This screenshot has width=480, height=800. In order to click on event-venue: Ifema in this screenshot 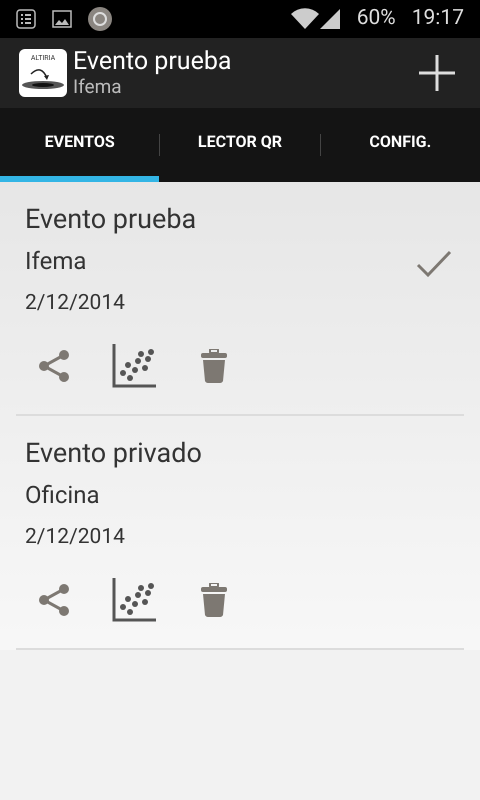, I will do `click(56, 261)`.